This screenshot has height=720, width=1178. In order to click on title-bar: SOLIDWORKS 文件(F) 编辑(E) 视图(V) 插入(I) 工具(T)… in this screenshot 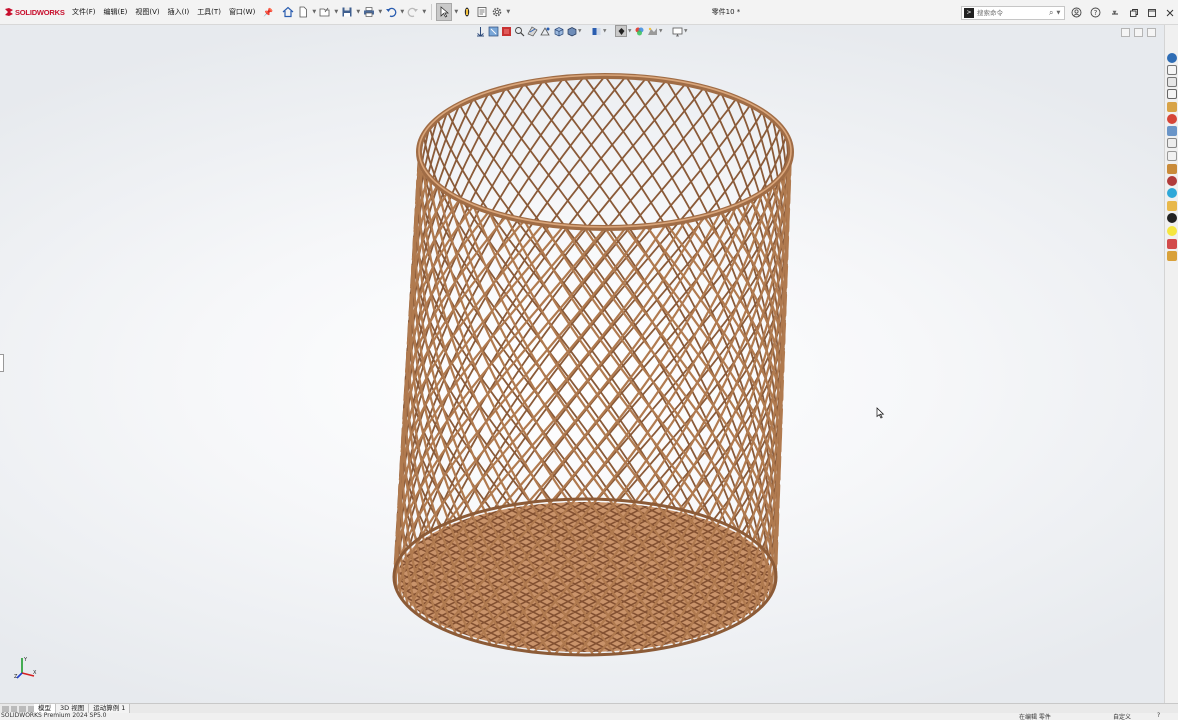, I will do `click(589, 12)`.